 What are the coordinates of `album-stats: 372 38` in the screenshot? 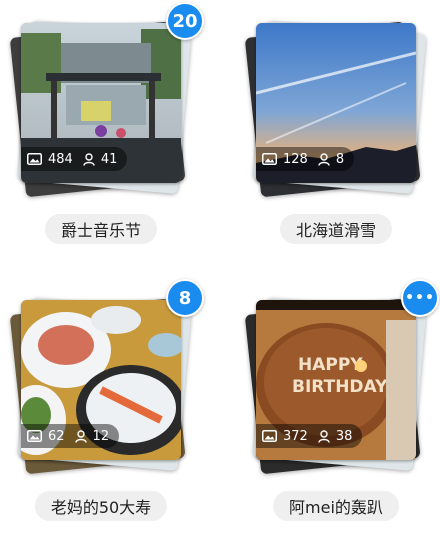 It's located at (309, 436).